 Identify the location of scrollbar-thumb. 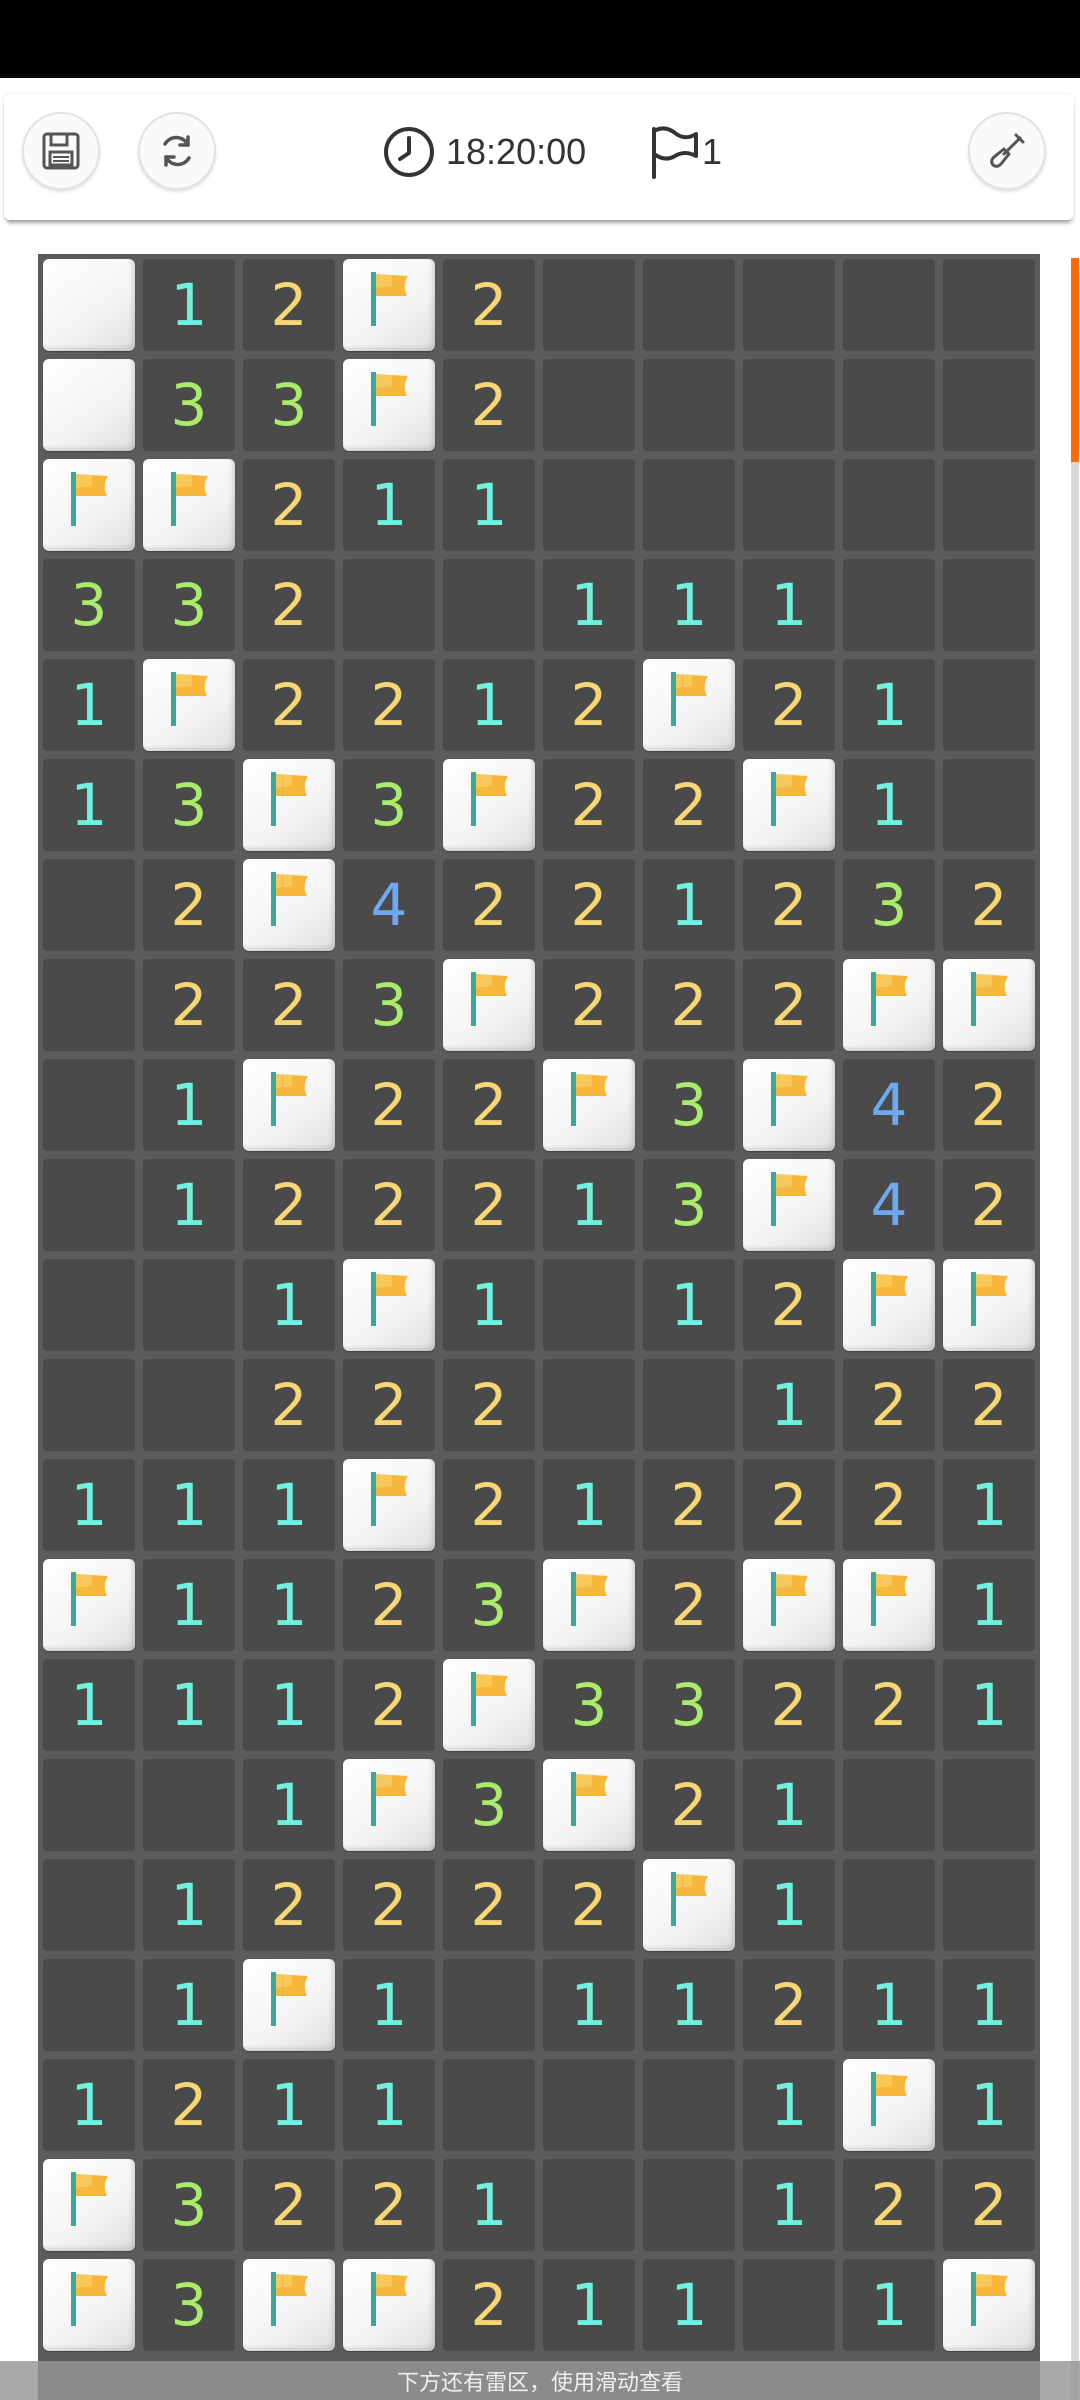
(1075, 360).